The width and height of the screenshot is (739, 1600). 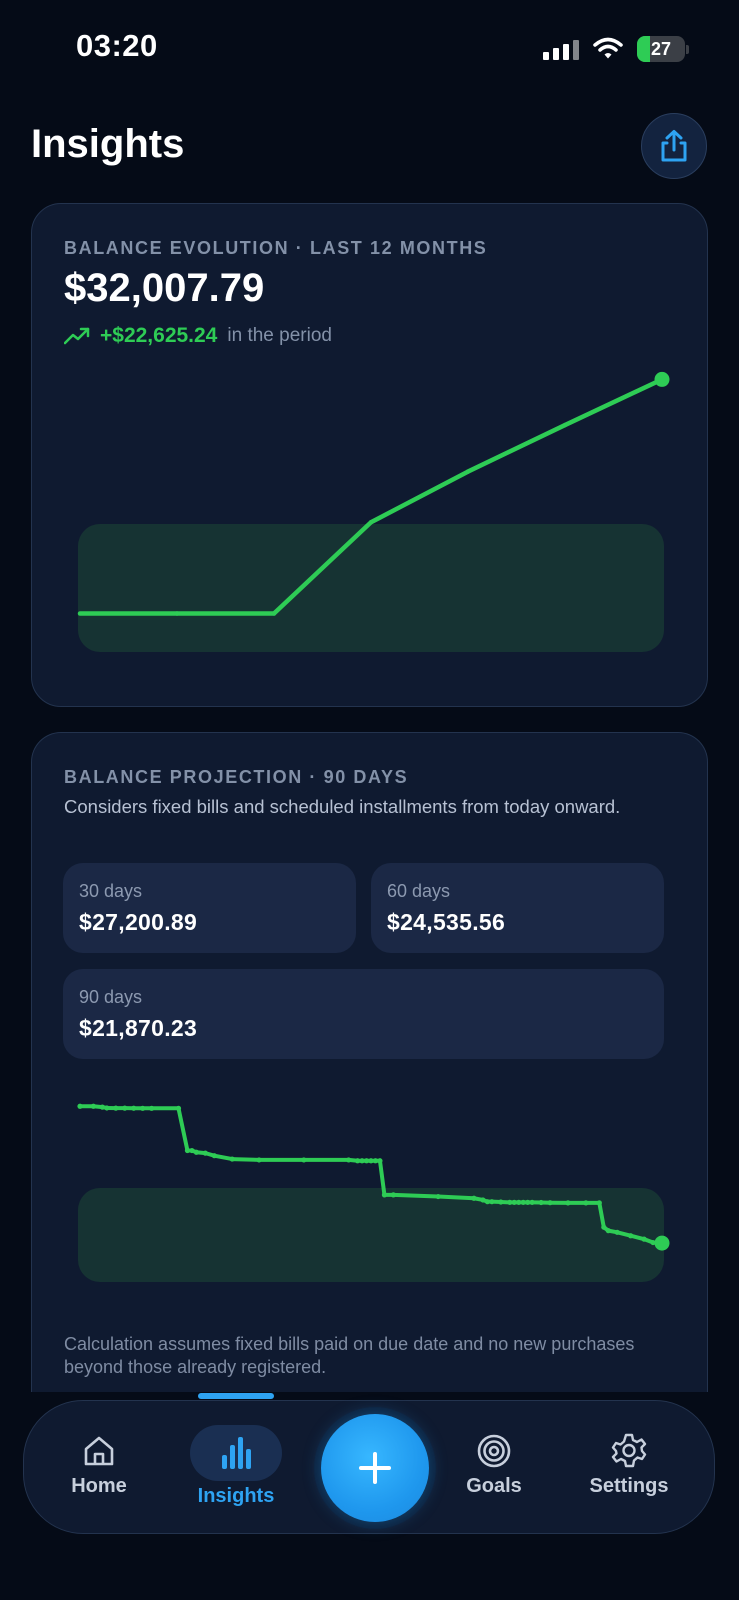 I want to click on bar-chart-icon, so click(x=236, y=1453).